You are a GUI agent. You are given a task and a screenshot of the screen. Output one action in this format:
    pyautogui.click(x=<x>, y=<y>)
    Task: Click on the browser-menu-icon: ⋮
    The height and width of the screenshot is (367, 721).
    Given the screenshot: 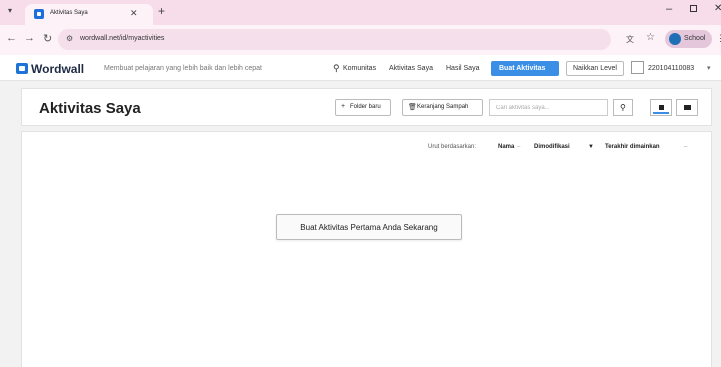 What is the action you would take?
    pyautogui.click(x=718, y=38)
    